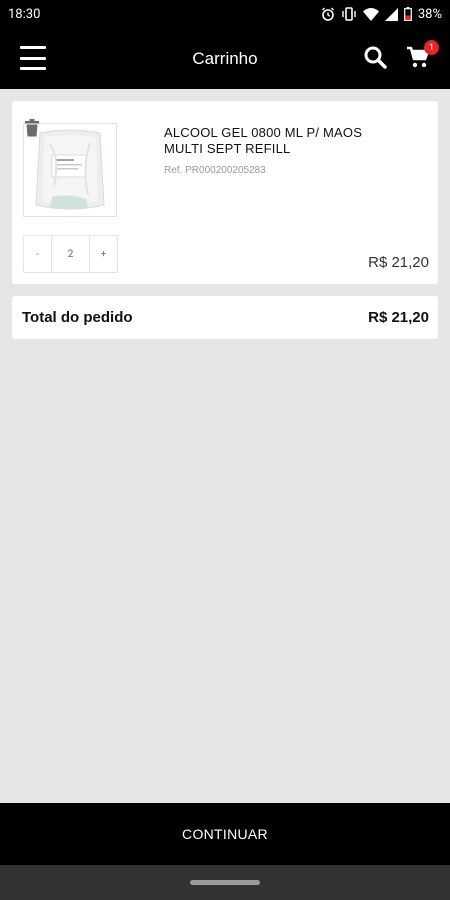 This screenshot has height=900, width=450. I want to click on system-nav-bar, so click(225, 882).